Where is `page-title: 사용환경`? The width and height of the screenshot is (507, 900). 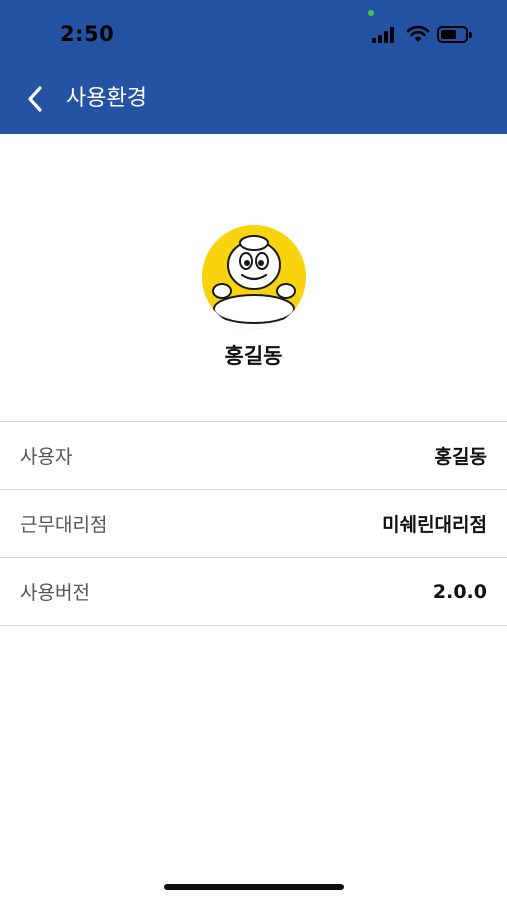
page-title: 사용환경 is located at coordinates (106, 98).